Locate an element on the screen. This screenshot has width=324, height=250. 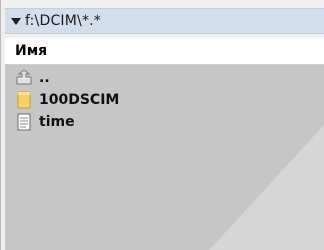
column-header-name: Имя is located at coordinates (31, 51).